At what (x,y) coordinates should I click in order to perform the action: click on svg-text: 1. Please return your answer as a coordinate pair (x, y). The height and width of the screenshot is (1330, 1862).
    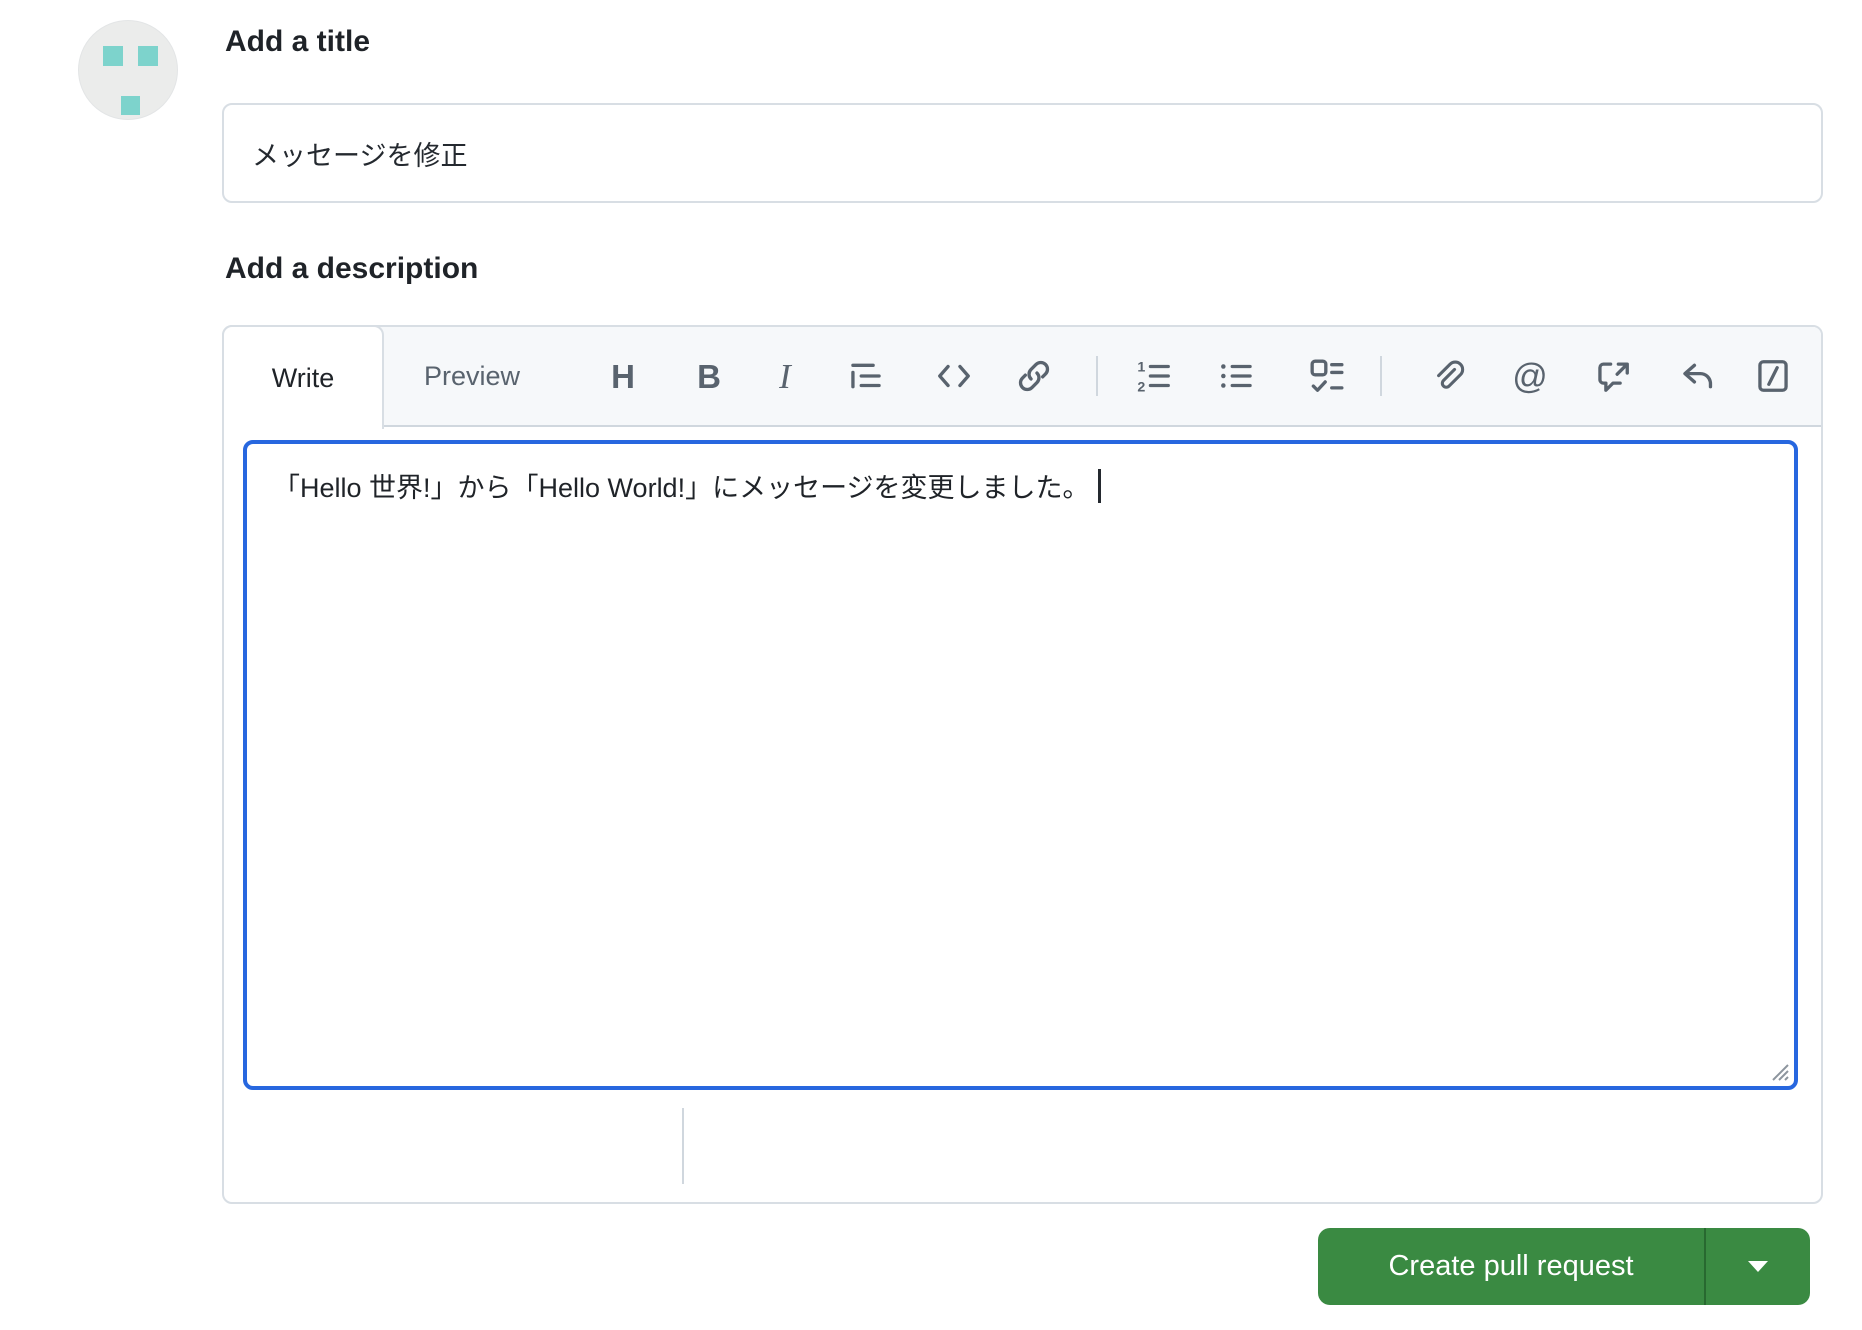
    Looking at the image, I should click on (1141, 367).